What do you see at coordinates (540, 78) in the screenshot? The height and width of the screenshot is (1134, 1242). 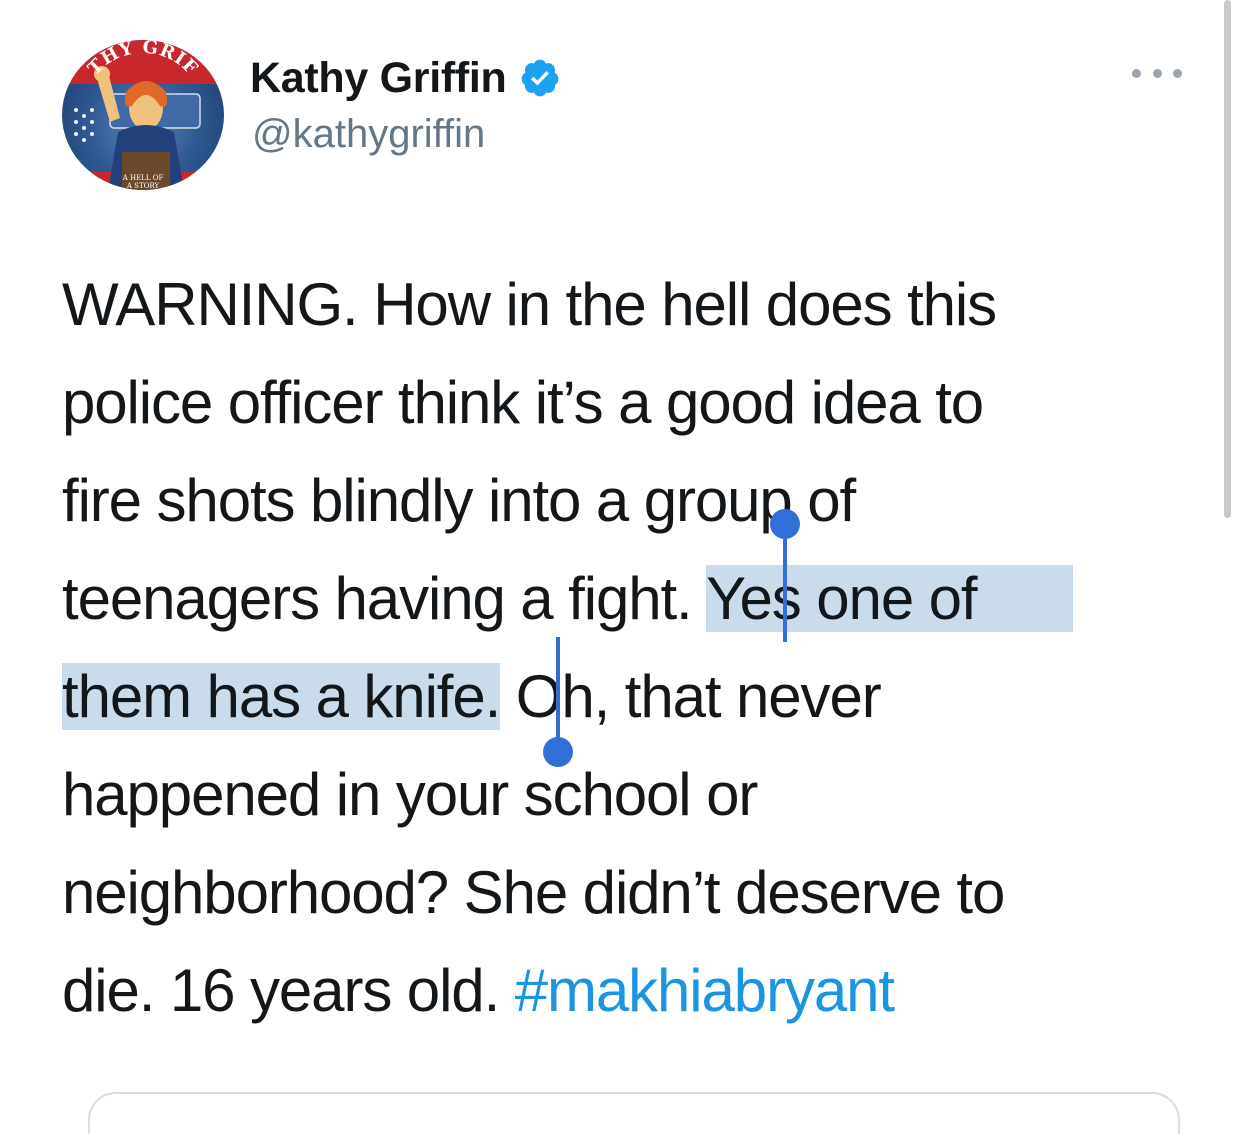 I see `verified-badge-icon` at bounding box center [540, 78].